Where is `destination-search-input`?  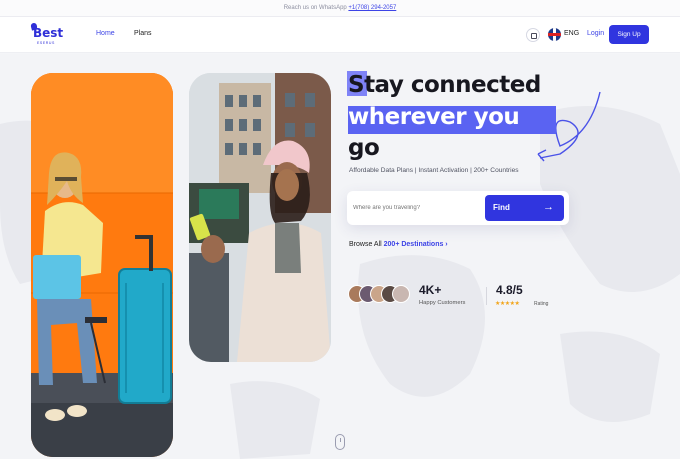 destination-search-input is located at coordinates (417, 208).